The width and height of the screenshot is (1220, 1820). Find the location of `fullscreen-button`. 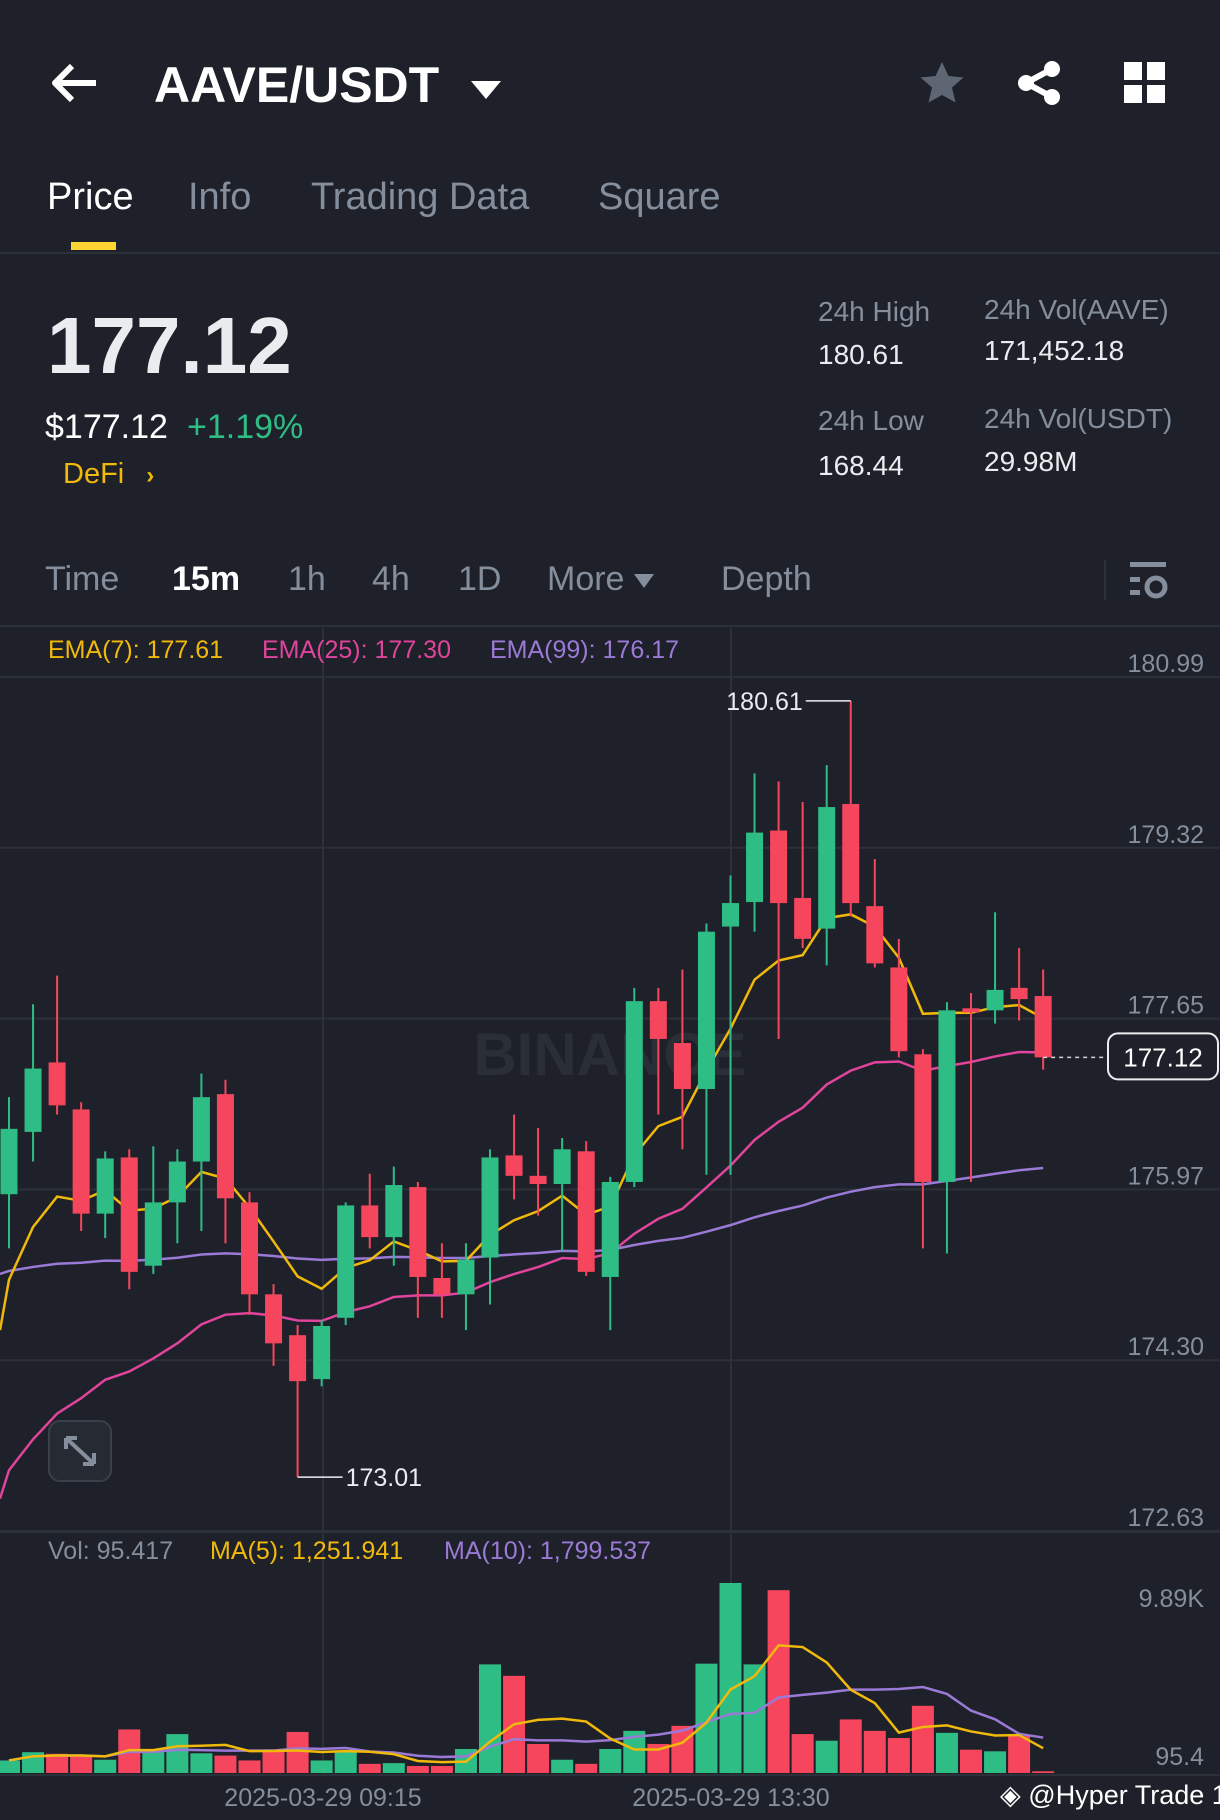

fullscreen-button is located at coordinates (80, 1451).